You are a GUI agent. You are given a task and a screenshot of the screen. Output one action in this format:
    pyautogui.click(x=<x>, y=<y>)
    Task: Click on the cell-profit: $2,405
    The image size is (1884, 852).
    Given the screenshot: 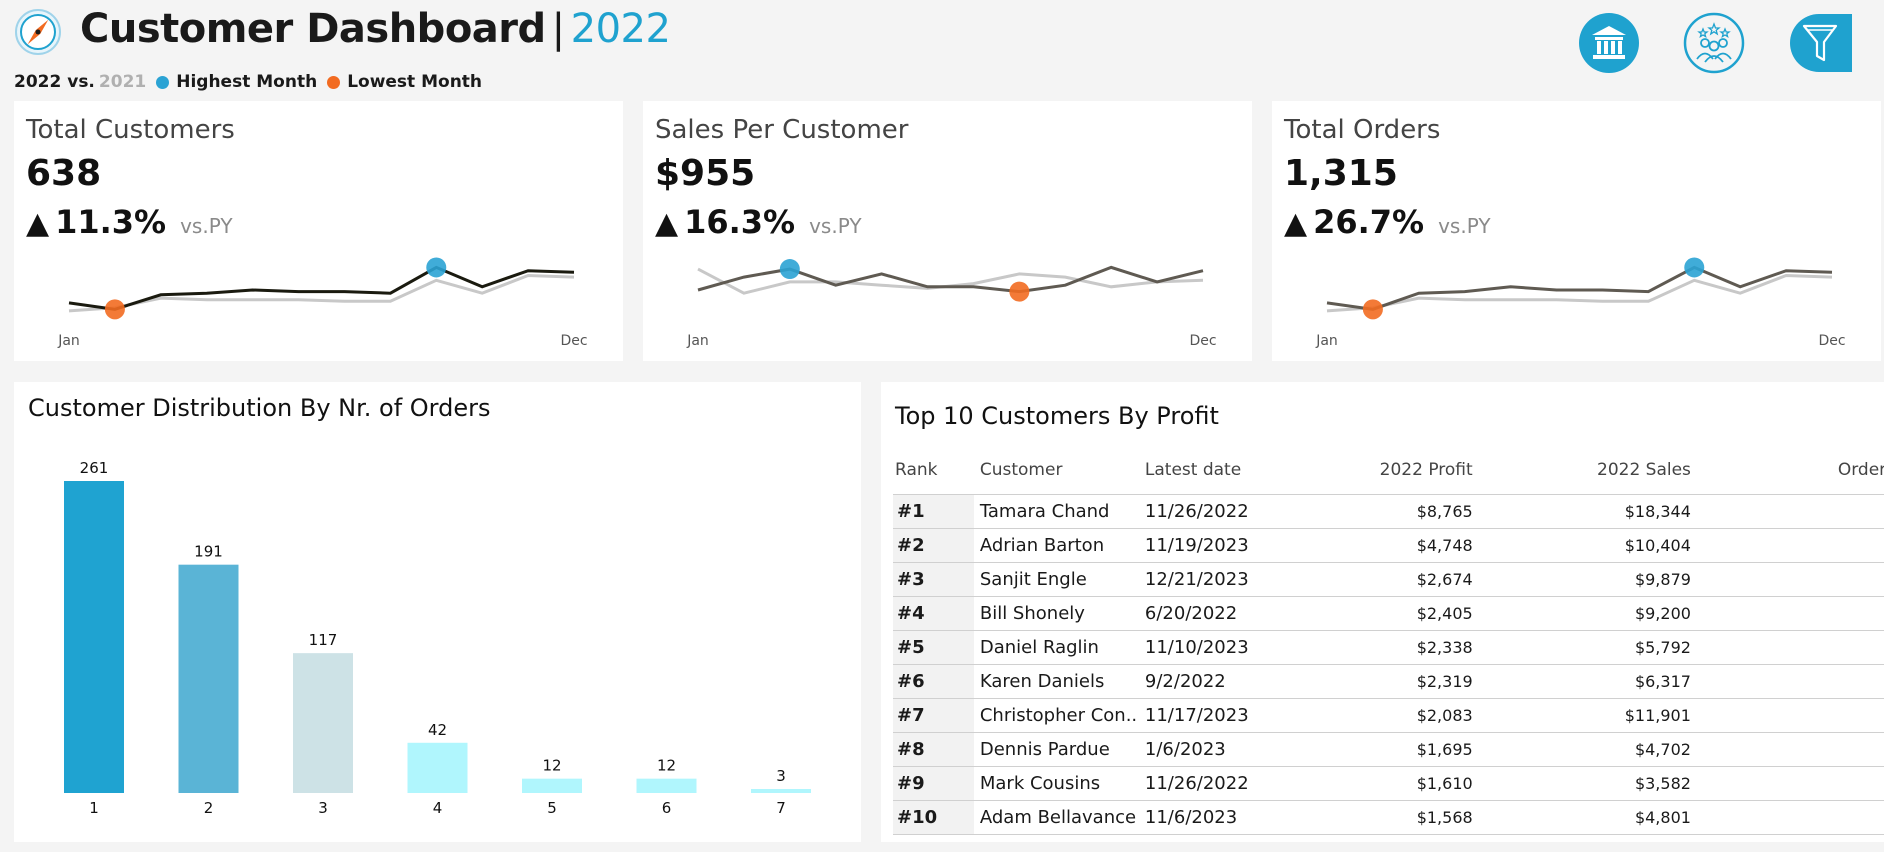 What is the action you would take?
    pyautogui.click(x=1401, y=612)
    